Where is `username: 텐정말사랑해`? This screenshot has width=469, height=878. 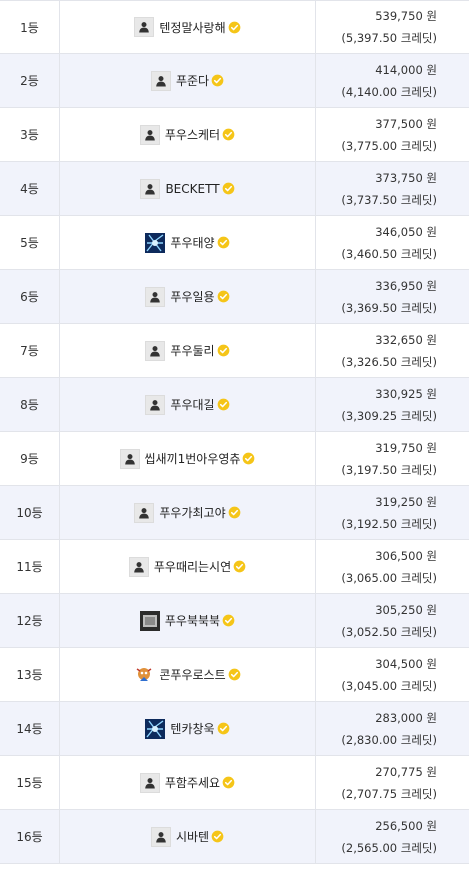
username: 텐정말사랑해 is located at coordinates (192, 27).